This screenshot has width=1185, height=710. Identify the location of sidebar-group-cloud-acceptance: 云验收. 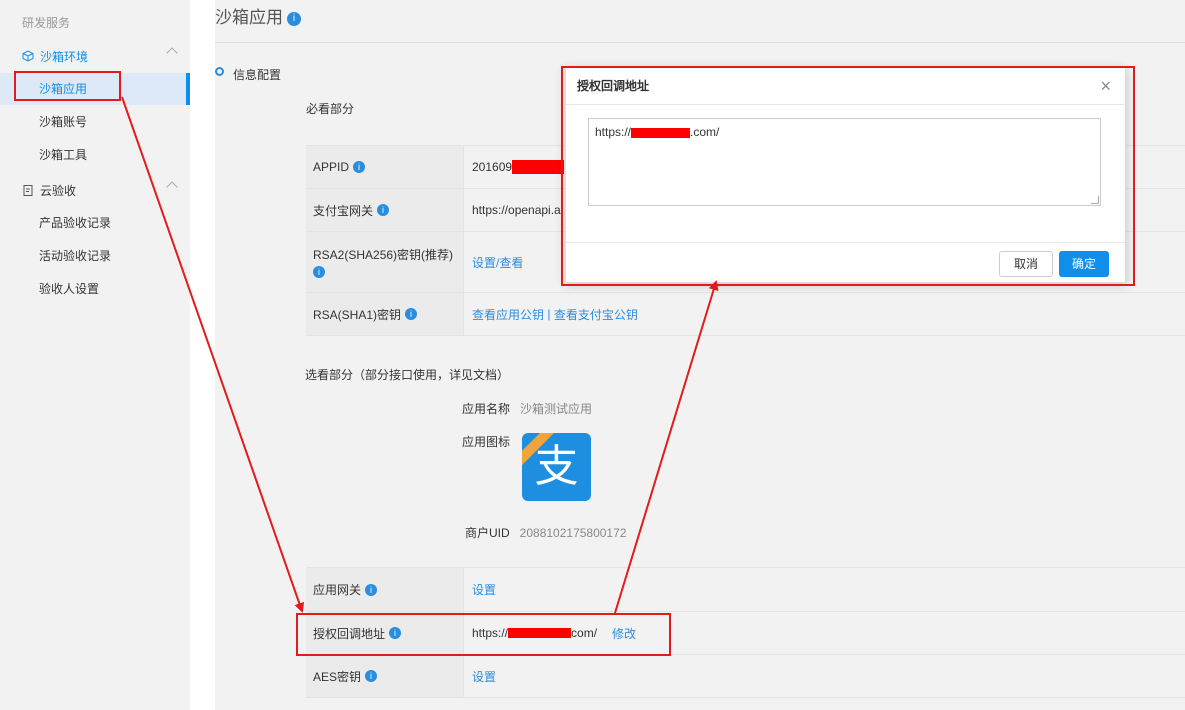
(95, 190).